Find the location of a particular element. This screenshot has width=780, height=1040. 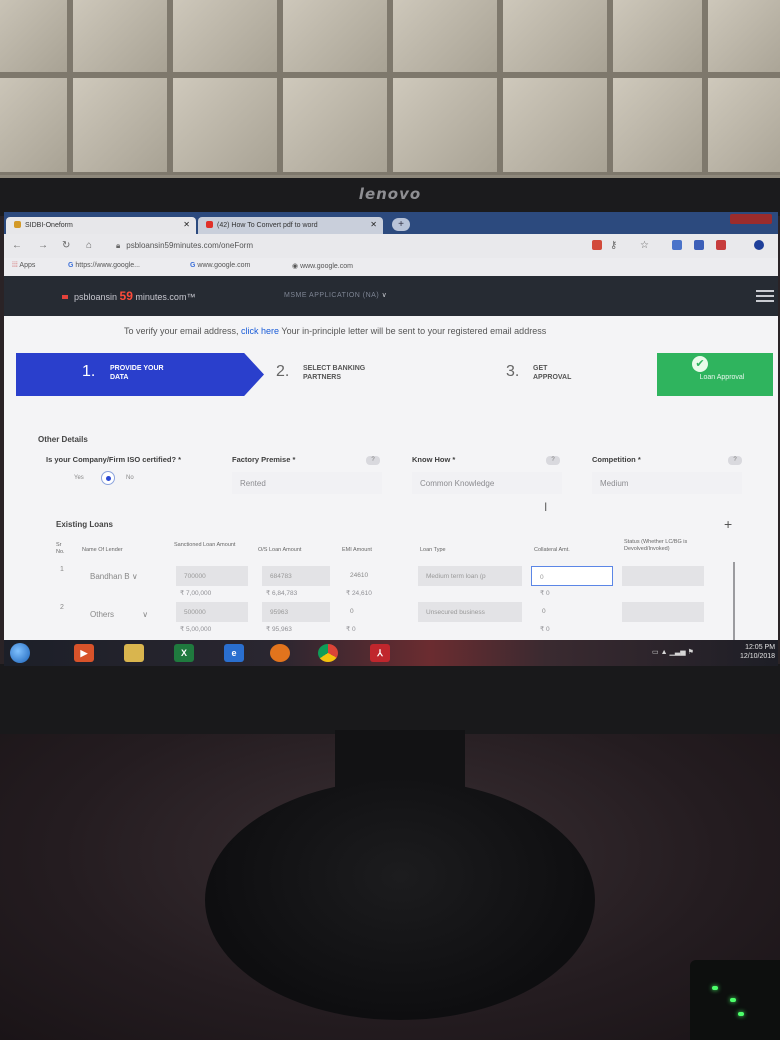

lock-icon: 🔒︎ is located at coordinates (118, 245).